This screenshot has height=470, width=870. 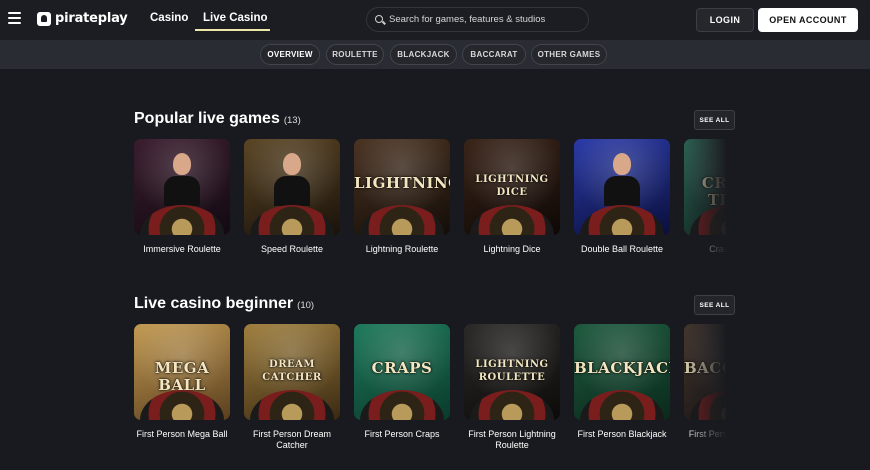 I want to click on subnav-other-games: OTHER GAMES, so click(x=569, y=54).